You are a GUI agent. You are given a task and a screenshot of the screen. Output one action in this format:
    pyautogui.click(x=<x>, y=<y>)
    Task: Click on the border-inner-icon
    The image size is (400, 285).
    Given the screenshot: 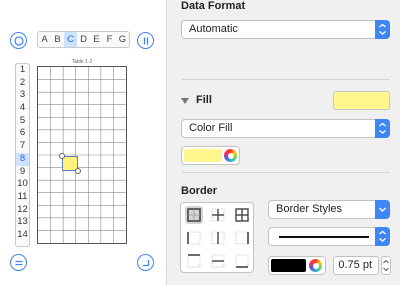 What is the action you would take?
    pyautogui.click(x=218, y=215)
    